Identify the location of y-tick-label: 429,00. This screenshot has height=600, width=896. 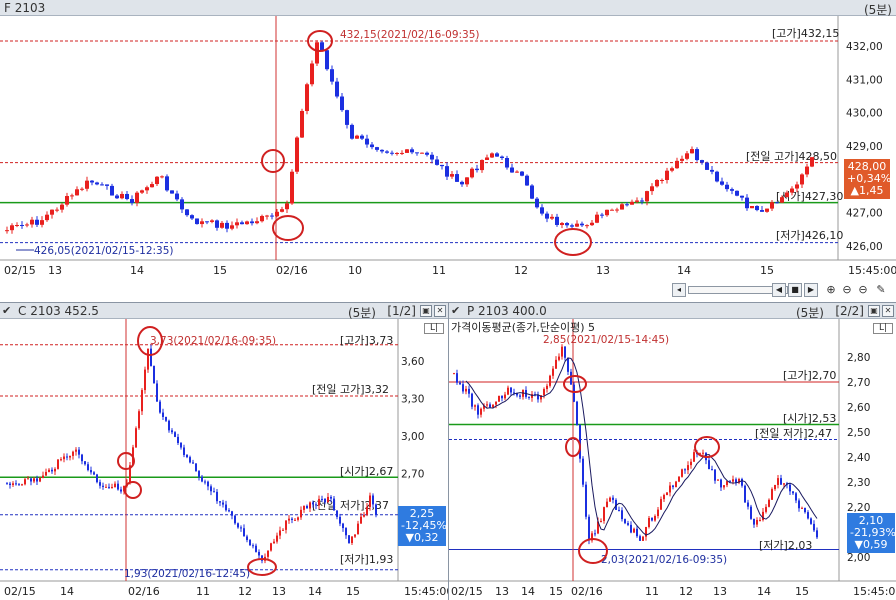
(864, 147).